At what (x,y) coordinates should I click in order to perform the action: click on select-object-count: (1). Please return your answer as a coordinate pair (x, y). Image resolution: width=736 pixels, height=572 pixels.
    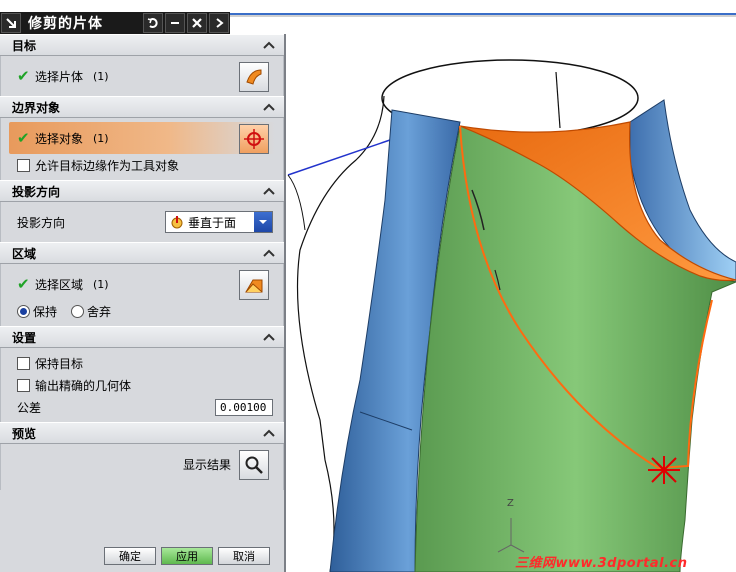
    Looking at the image, I should click on (101, 138).